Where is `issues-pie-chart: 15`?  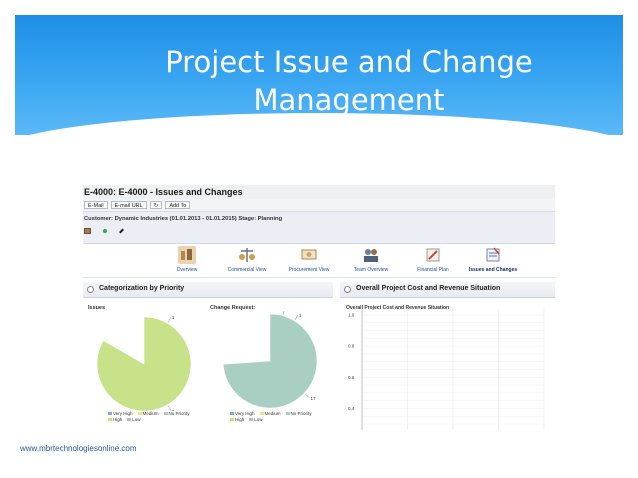 issues-pie-chart: 15 is located at coordinates (144, 363).